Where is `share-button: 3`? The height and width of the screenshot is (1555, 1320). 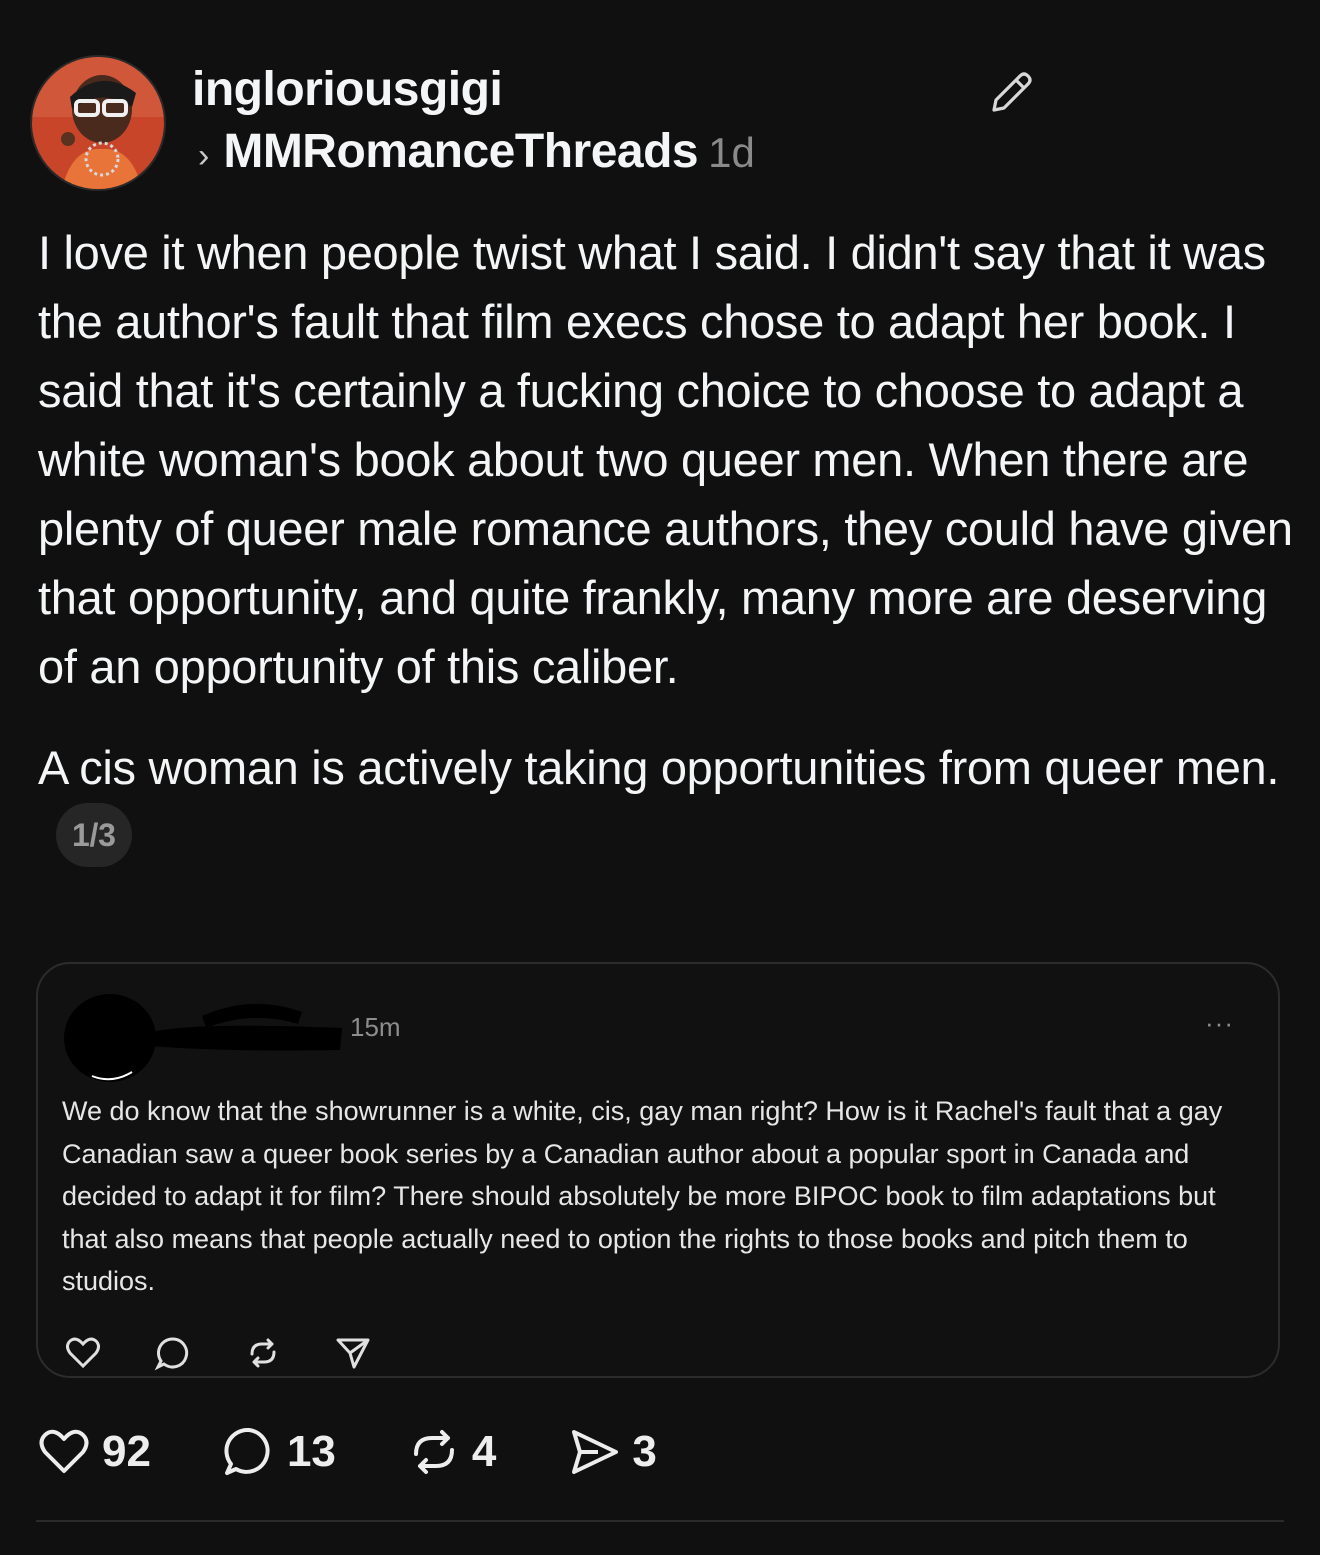 share-button: 3 is located at coordinates (611, 1452).